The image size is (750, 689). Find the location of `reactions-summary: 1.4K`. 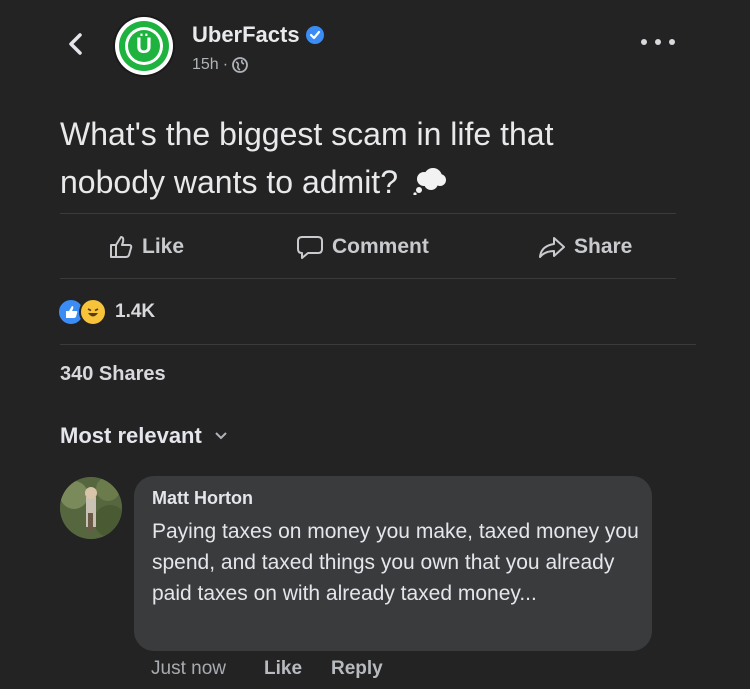

reactions-summary: 1.4K is located at coordinates (106, 312).